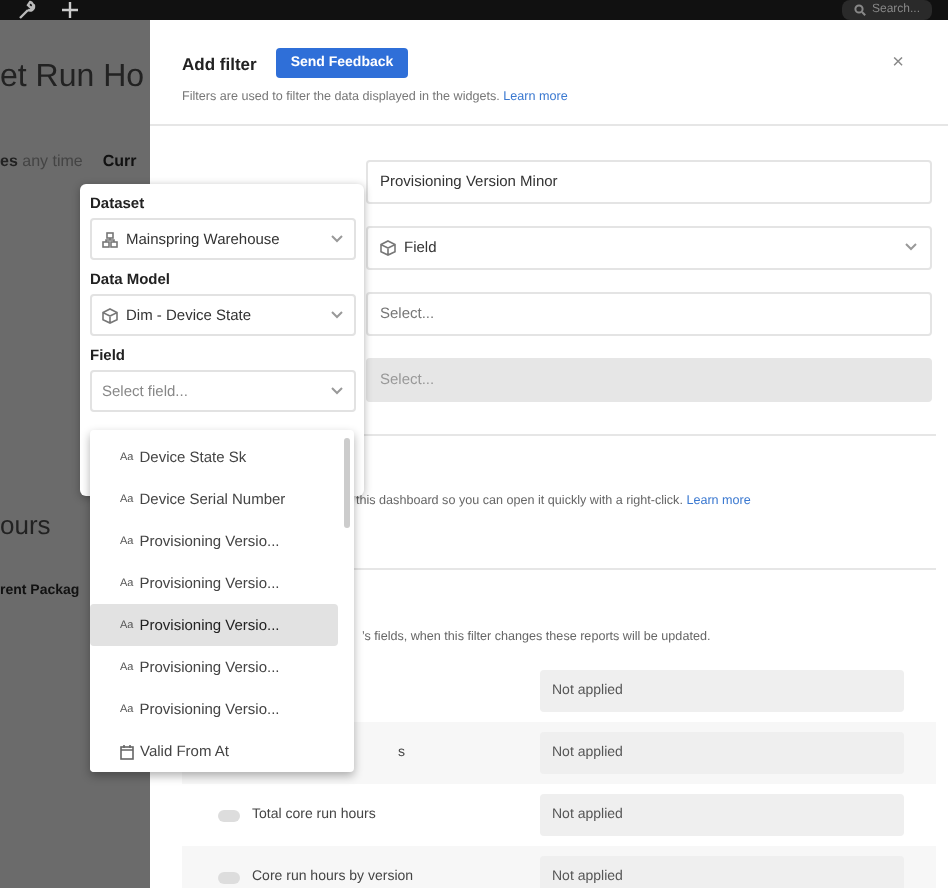 The width and height of the screenshot is (948, 888). Describe the element at coordinates (219, 63) in the screenshot. I see `modal-title: Add filter` at that location.